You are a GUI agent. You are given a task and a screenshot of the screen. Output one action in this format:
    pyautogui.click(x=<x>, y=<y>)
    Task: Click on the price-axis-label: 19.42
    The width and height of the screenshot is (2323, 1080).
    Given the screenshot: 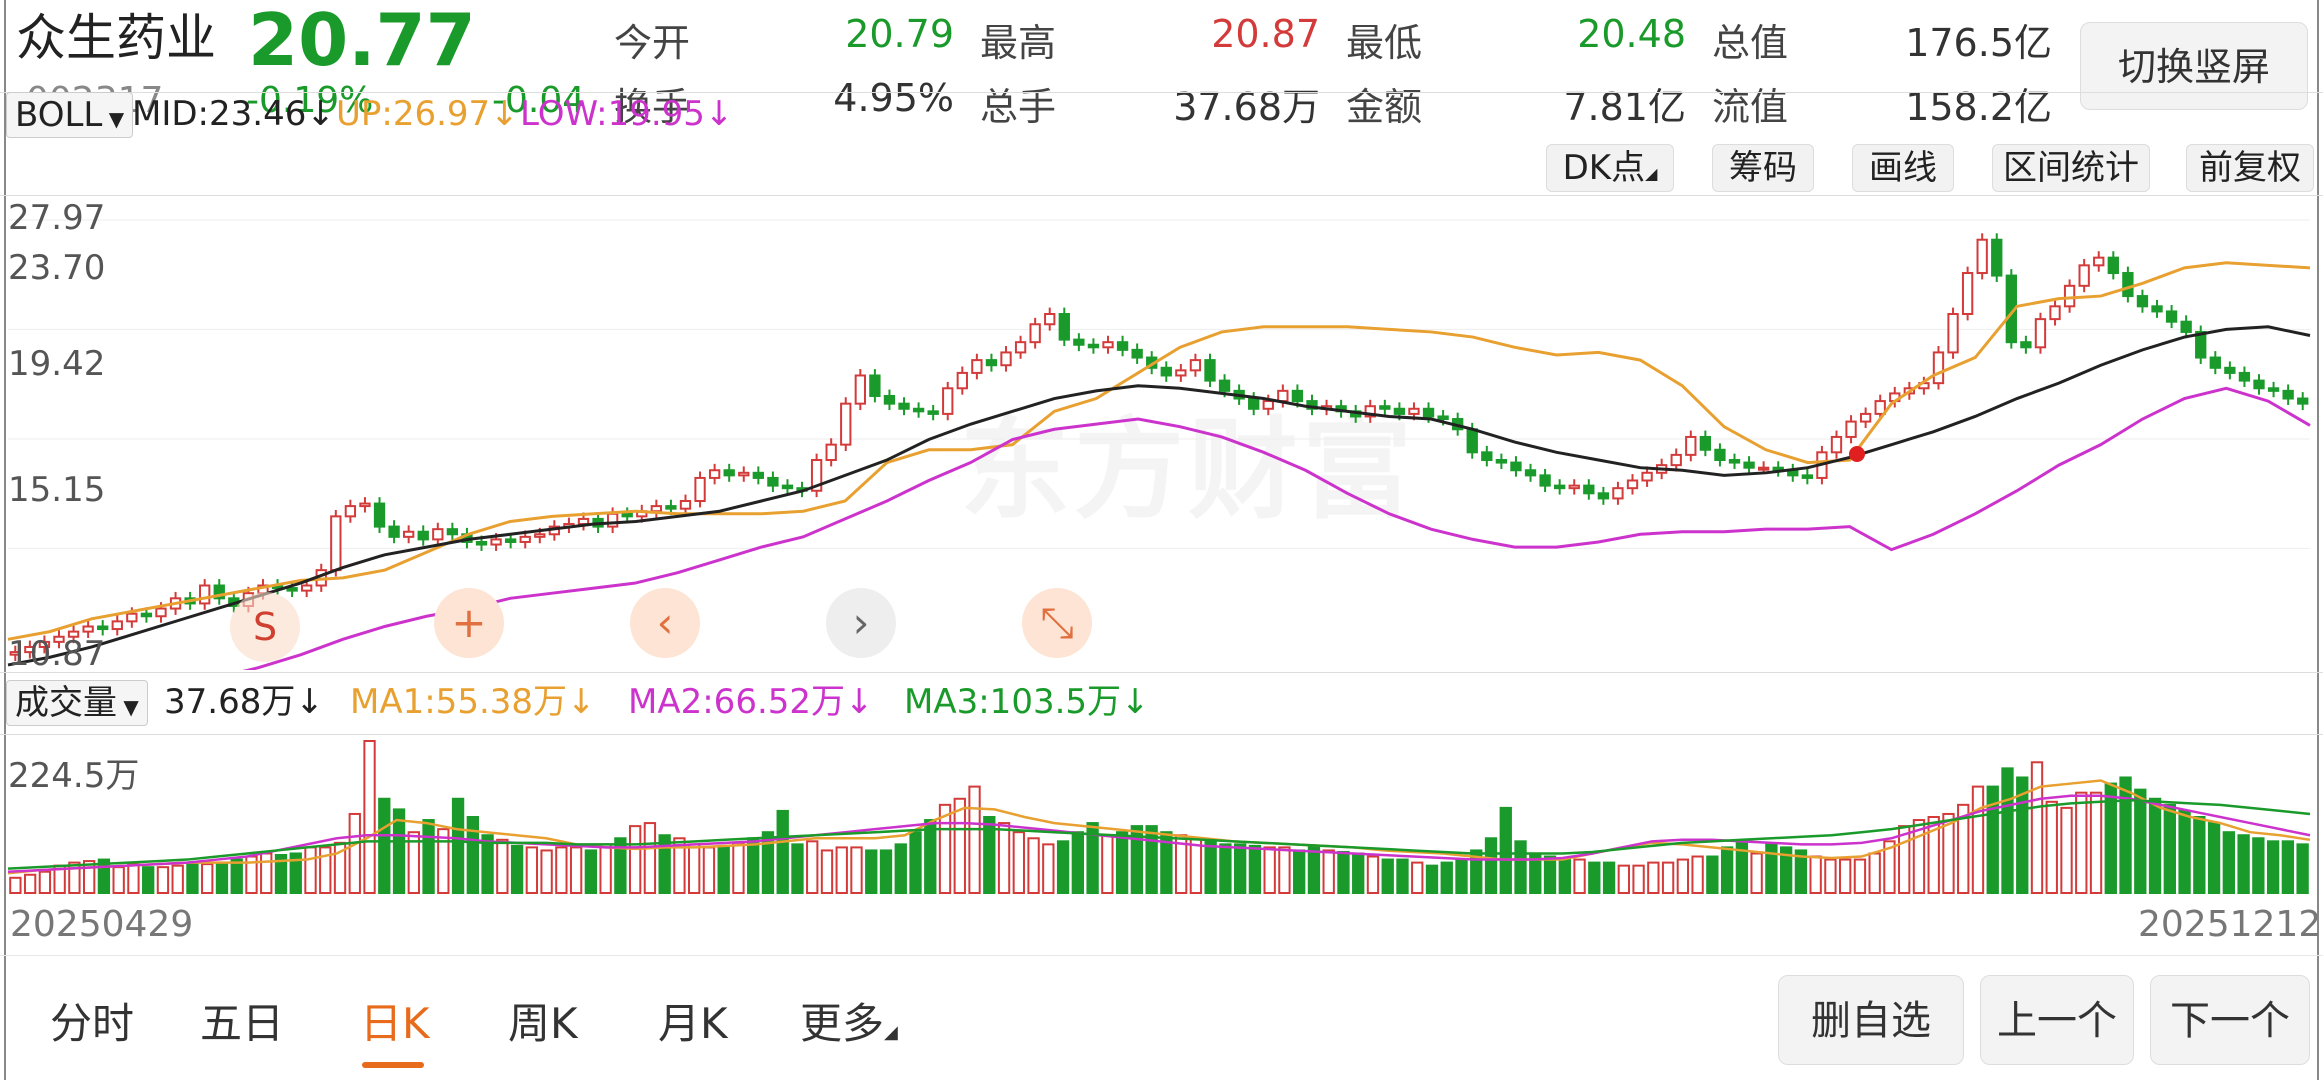 What is the action you would take?
    pyautogui.click(x=57, y=364)
    